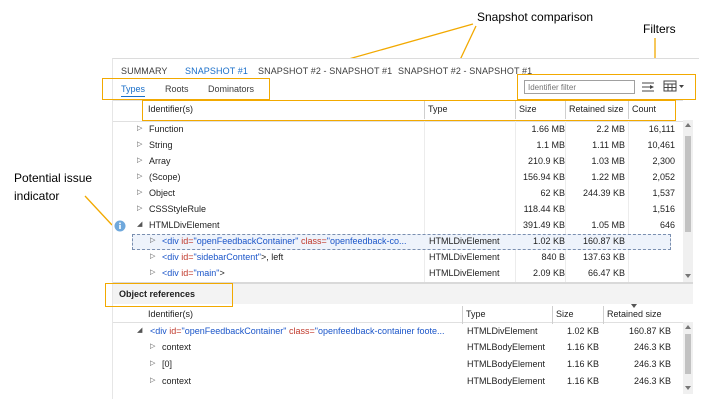 Image resolution: width=712 pixels, height=404 pixels. I want to click on row-identifier: Object, so click(162, 193).